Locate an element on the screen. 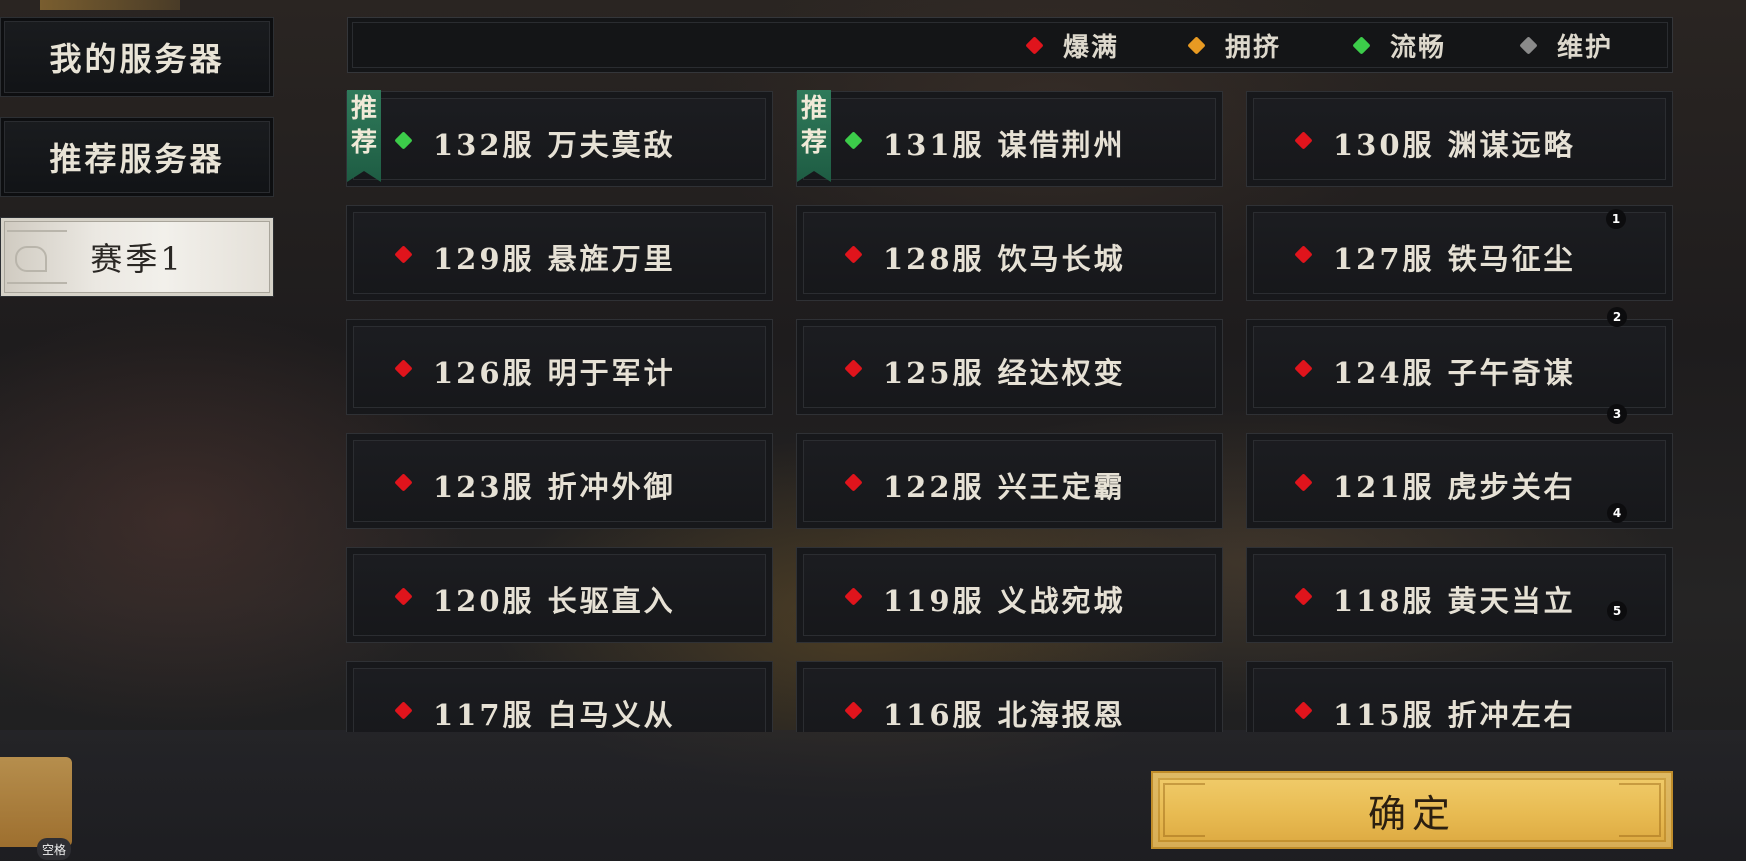 The height and width of the screenshot is (861, 1746). legend-item-maintenance: 维护 is located at coordinates (1566, 46).